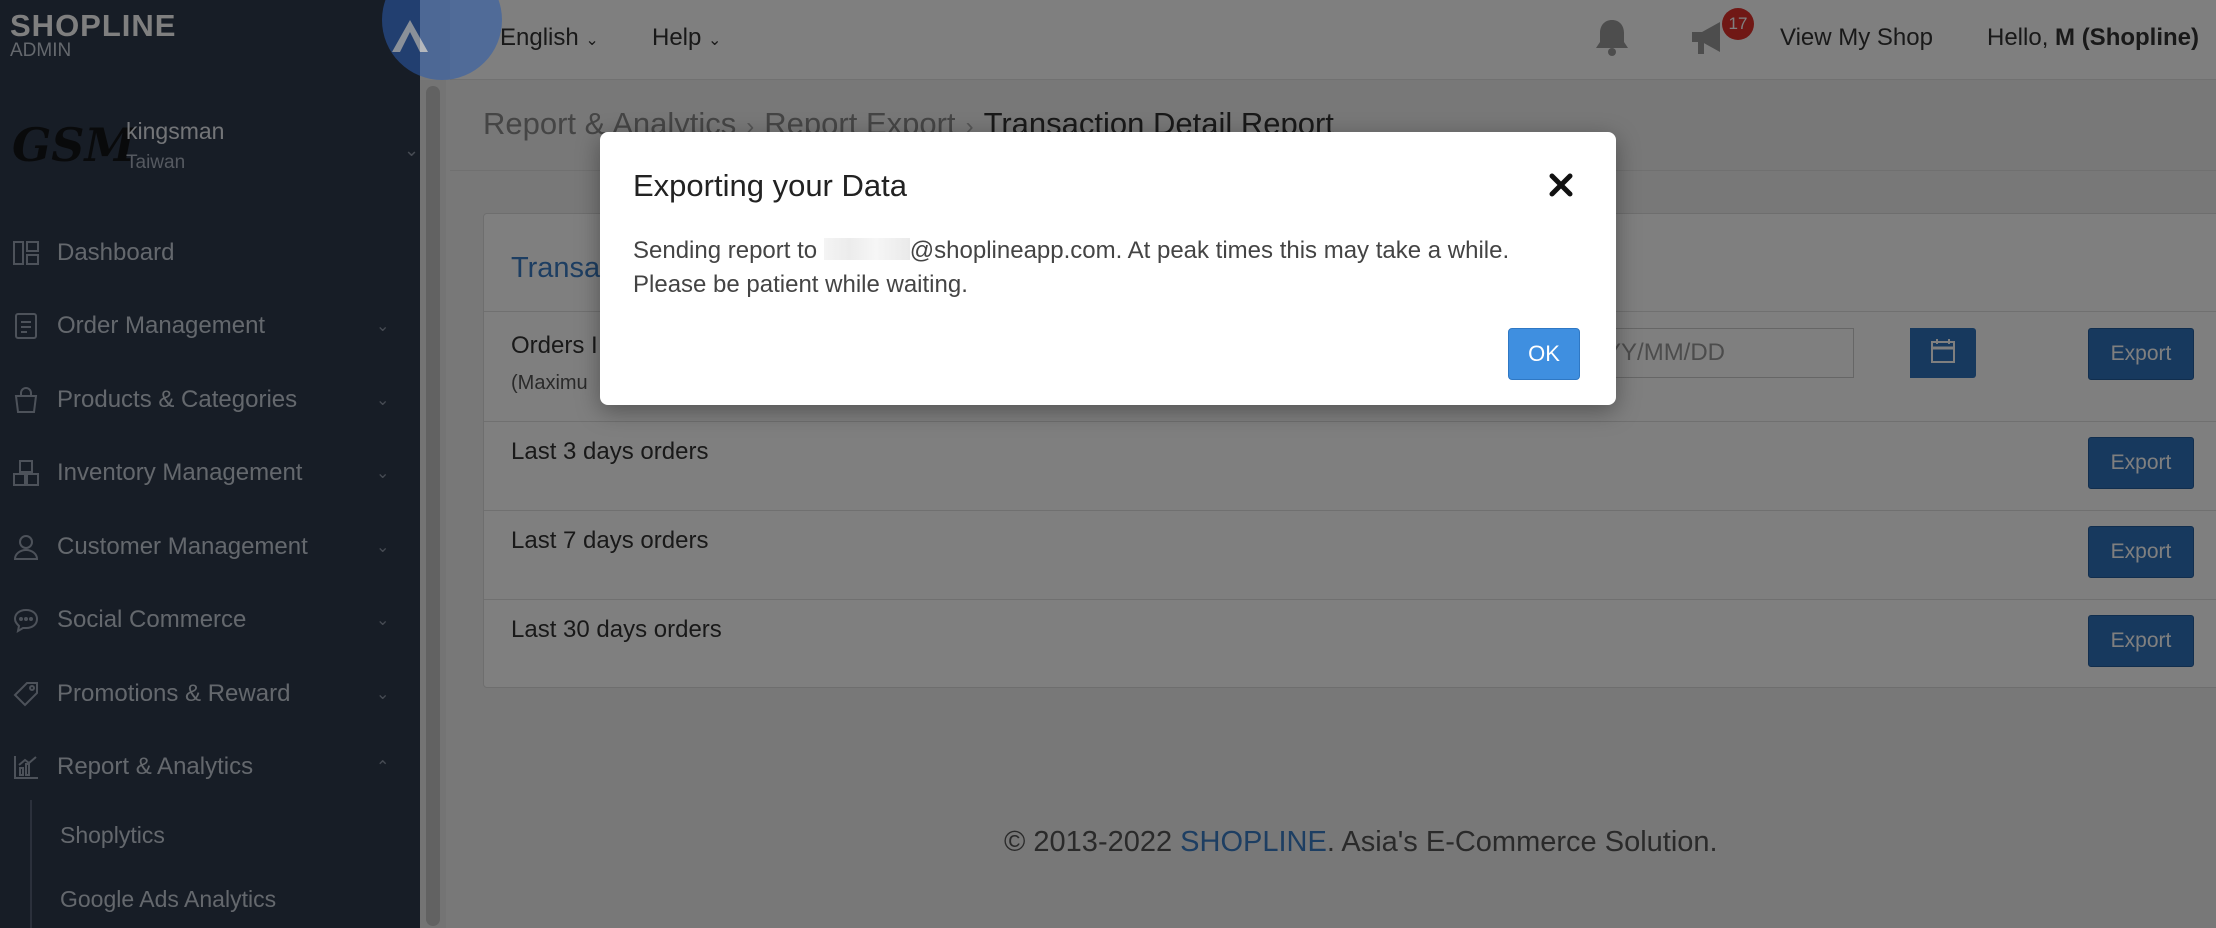 The height and width of the screenshot is (928, 2216). What do you see at coordinates (770, 185) in the screenshot?
I see `modal-title: Exporting your Data` at bounding box center [770, 185].